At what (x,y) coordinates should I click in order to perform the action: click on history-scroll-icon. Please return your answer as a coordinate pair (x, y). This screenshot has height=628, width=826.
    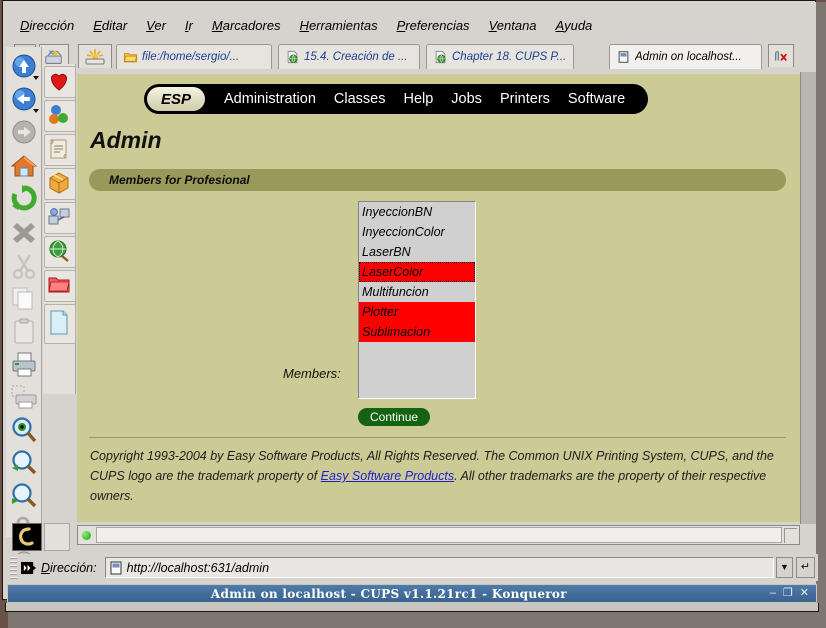
    Looking at the image, I should click on (59, 149).